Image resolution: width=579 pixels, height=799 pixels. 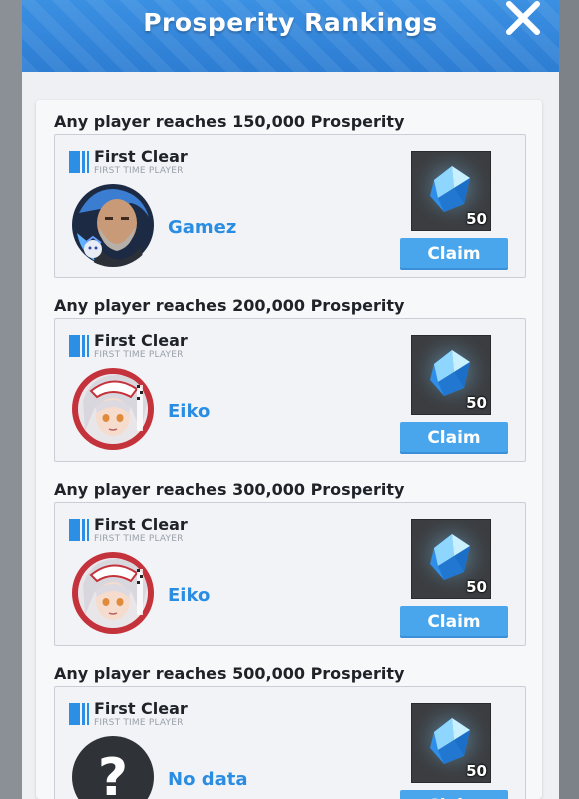 What do you see at coordinates (229, 673) in the screenshot?
I see `requirement-text: Any player reaches 500,000 Prosperity` at bounding box center [229, 673].